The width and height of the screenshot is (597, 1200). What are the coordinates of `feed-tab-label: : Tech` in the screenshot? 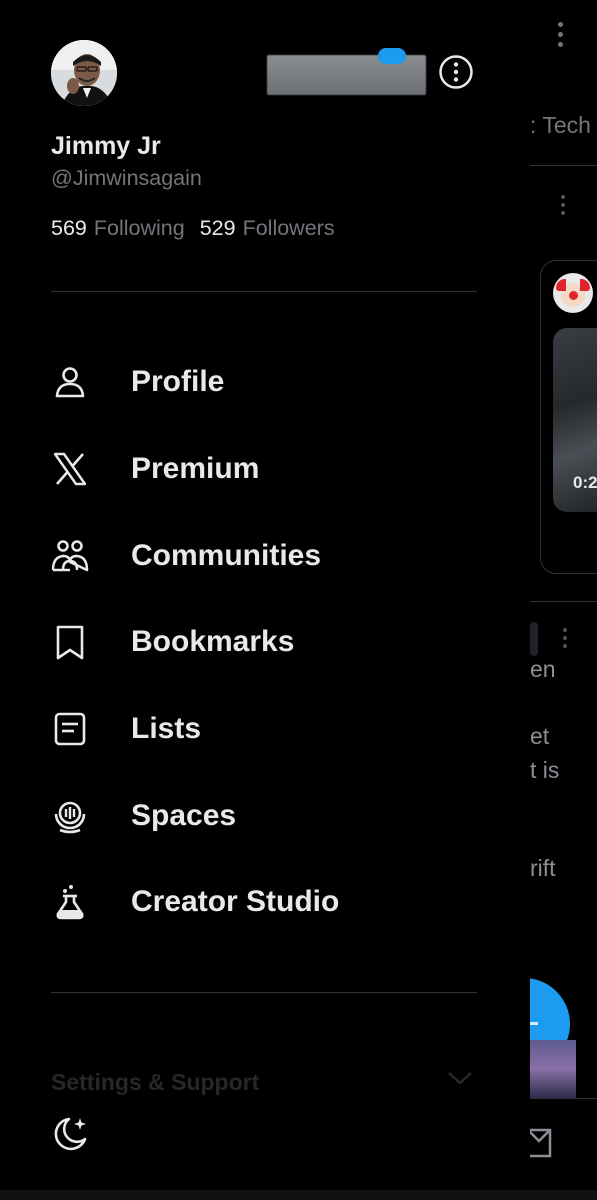 It's located at (560, 125).